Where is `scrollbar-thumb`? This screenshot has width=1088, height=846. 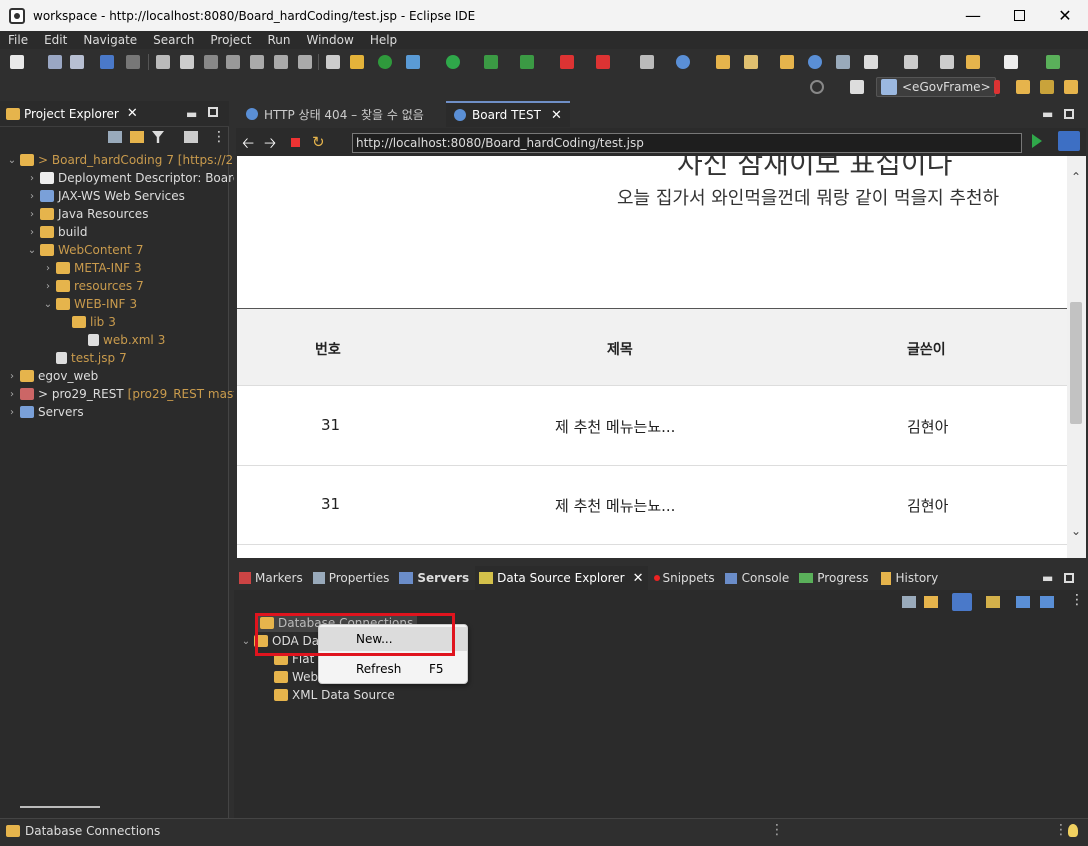 scrollbar-thumb is located at coordinates (1076, 363).